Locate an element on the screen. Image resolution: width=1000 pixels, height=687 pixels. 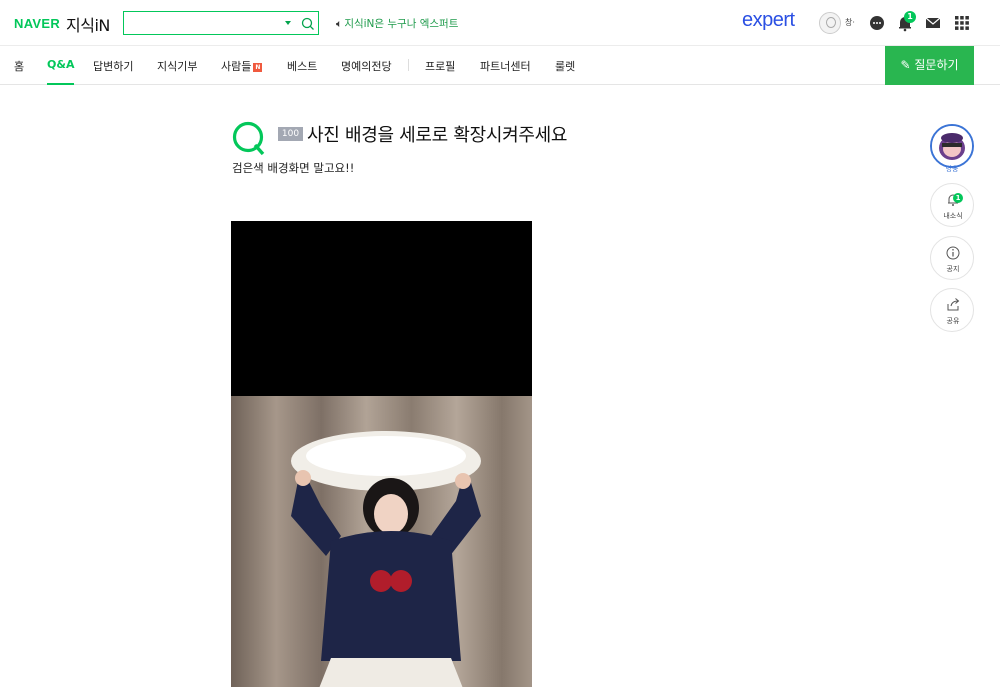
notice-banner: 🔈︎ 지식iN은 누구나 엑스퍼트 is located at coordinates (397, 23).